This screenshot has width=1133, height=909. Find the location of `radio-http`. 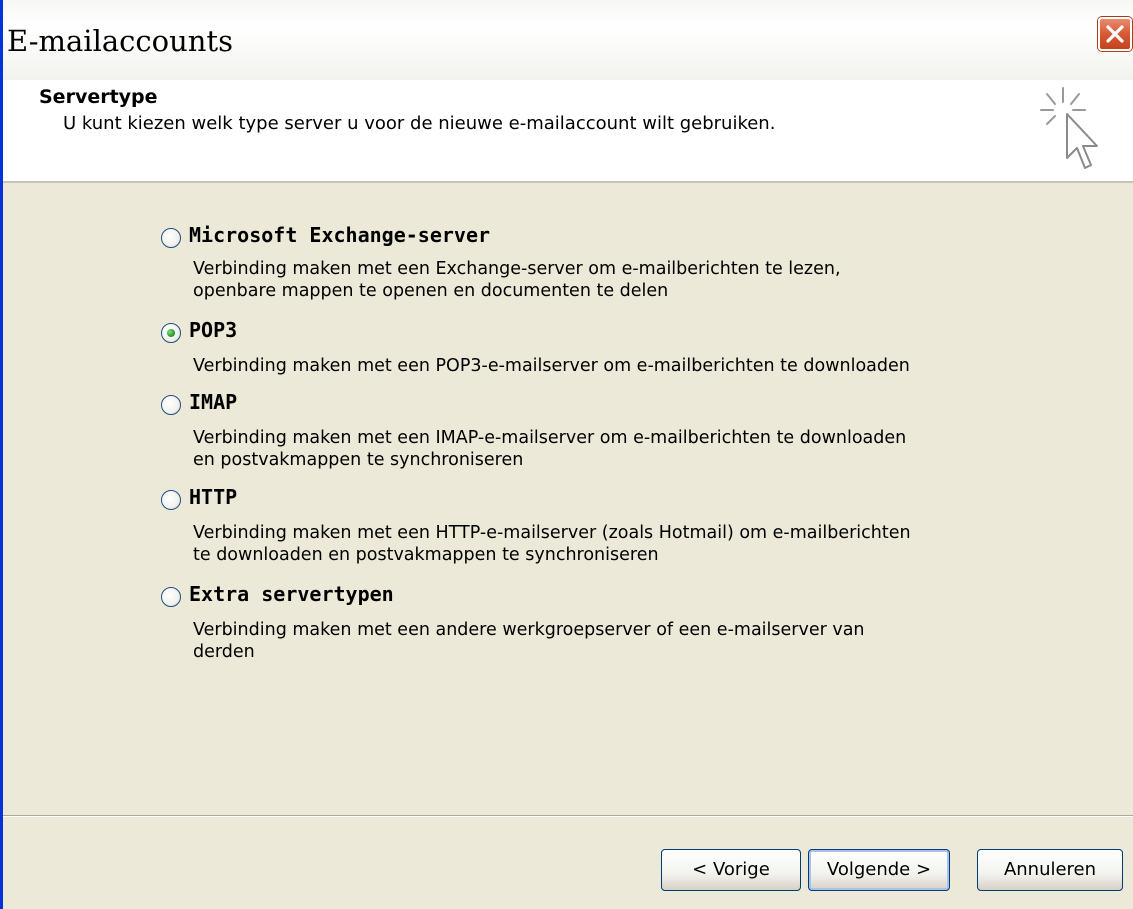

radio-http is located at coordinates (171, 500).